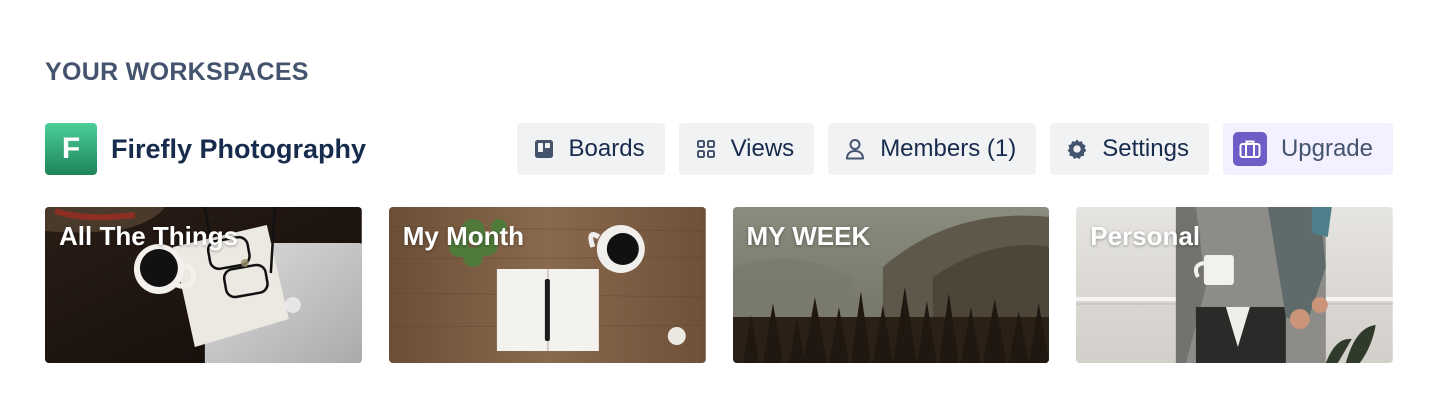 The width and height of the screenshot is (1440, 415). I want to click on workspace-name: Firefly Photography, so click(239, 149).